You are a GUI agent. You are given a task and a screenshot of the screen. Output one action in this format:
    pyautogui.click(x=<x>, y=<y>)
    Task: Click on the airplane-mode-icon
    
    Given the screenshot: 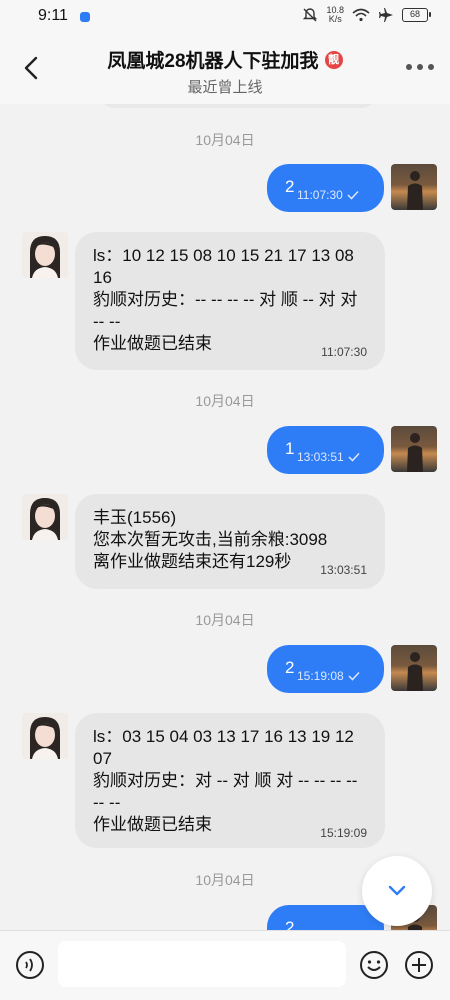 What is the action you would take?
    pyautogui.click(x=386, y=15)
    